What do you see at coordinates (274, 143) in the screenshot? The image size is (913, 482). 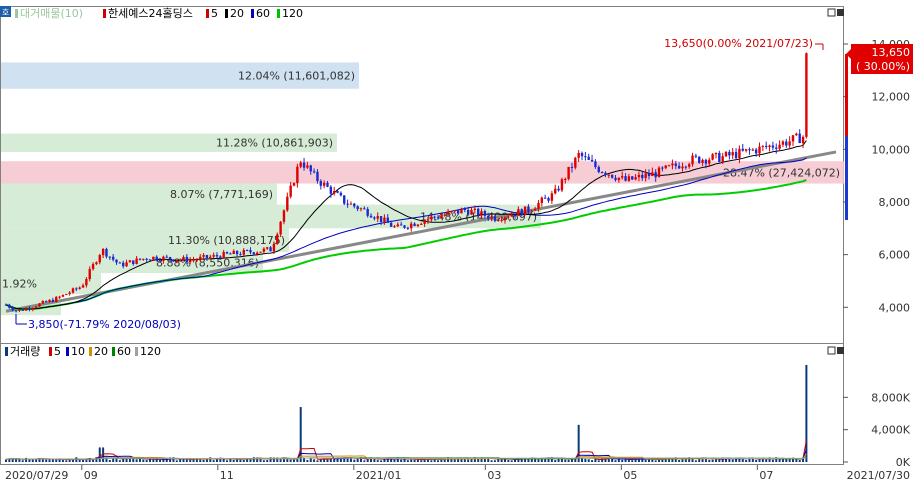 I see `volume-profile-label: 11.28% (10,861,903)` at bounding box center [274, 143].